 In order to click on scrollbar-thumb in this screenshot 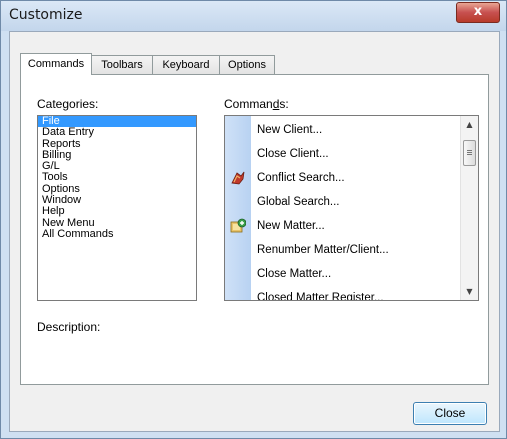, I will do `click(469, 153)`.